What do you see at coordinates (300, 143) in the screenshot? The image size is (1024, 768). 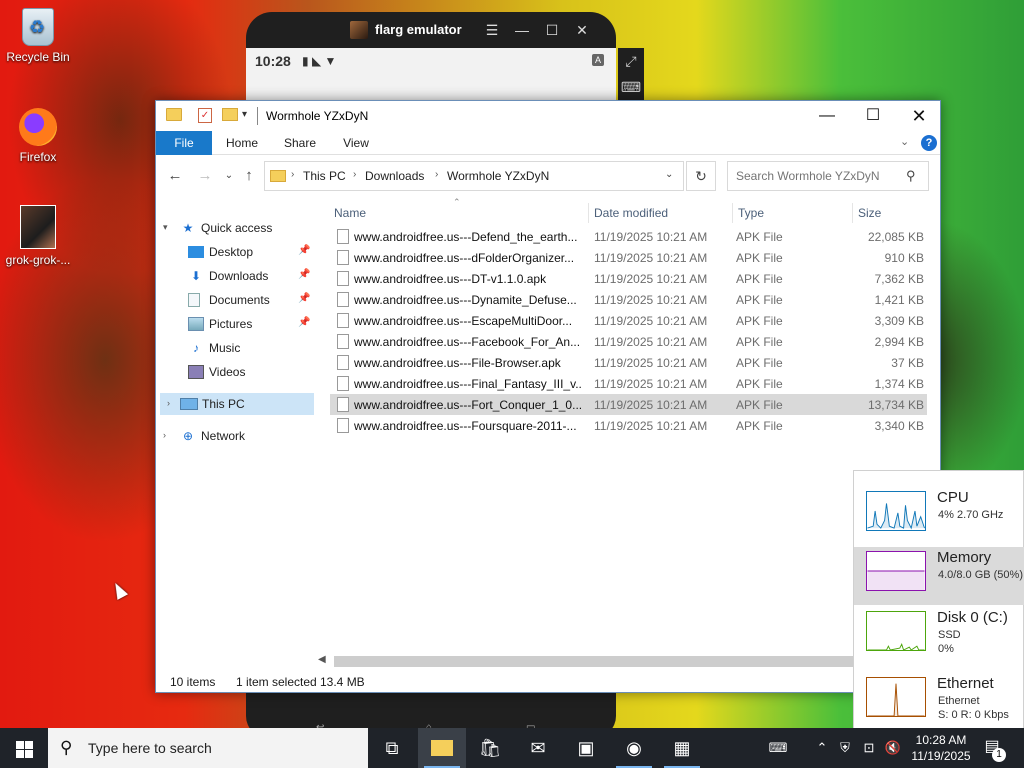 I see `tab-share: Share` at bounding box center [300, 143].